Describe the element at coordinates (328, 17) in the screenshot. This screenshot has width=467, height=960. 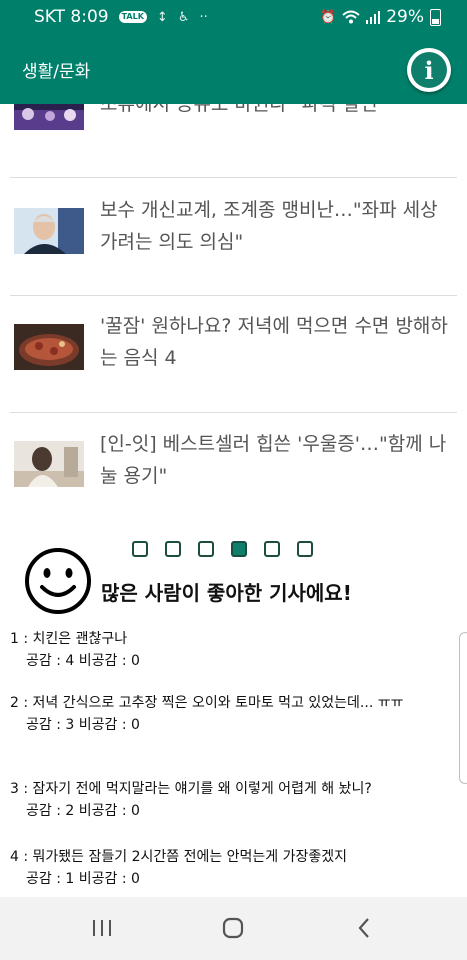
I see `alarm-icon: ⏰` at that location.